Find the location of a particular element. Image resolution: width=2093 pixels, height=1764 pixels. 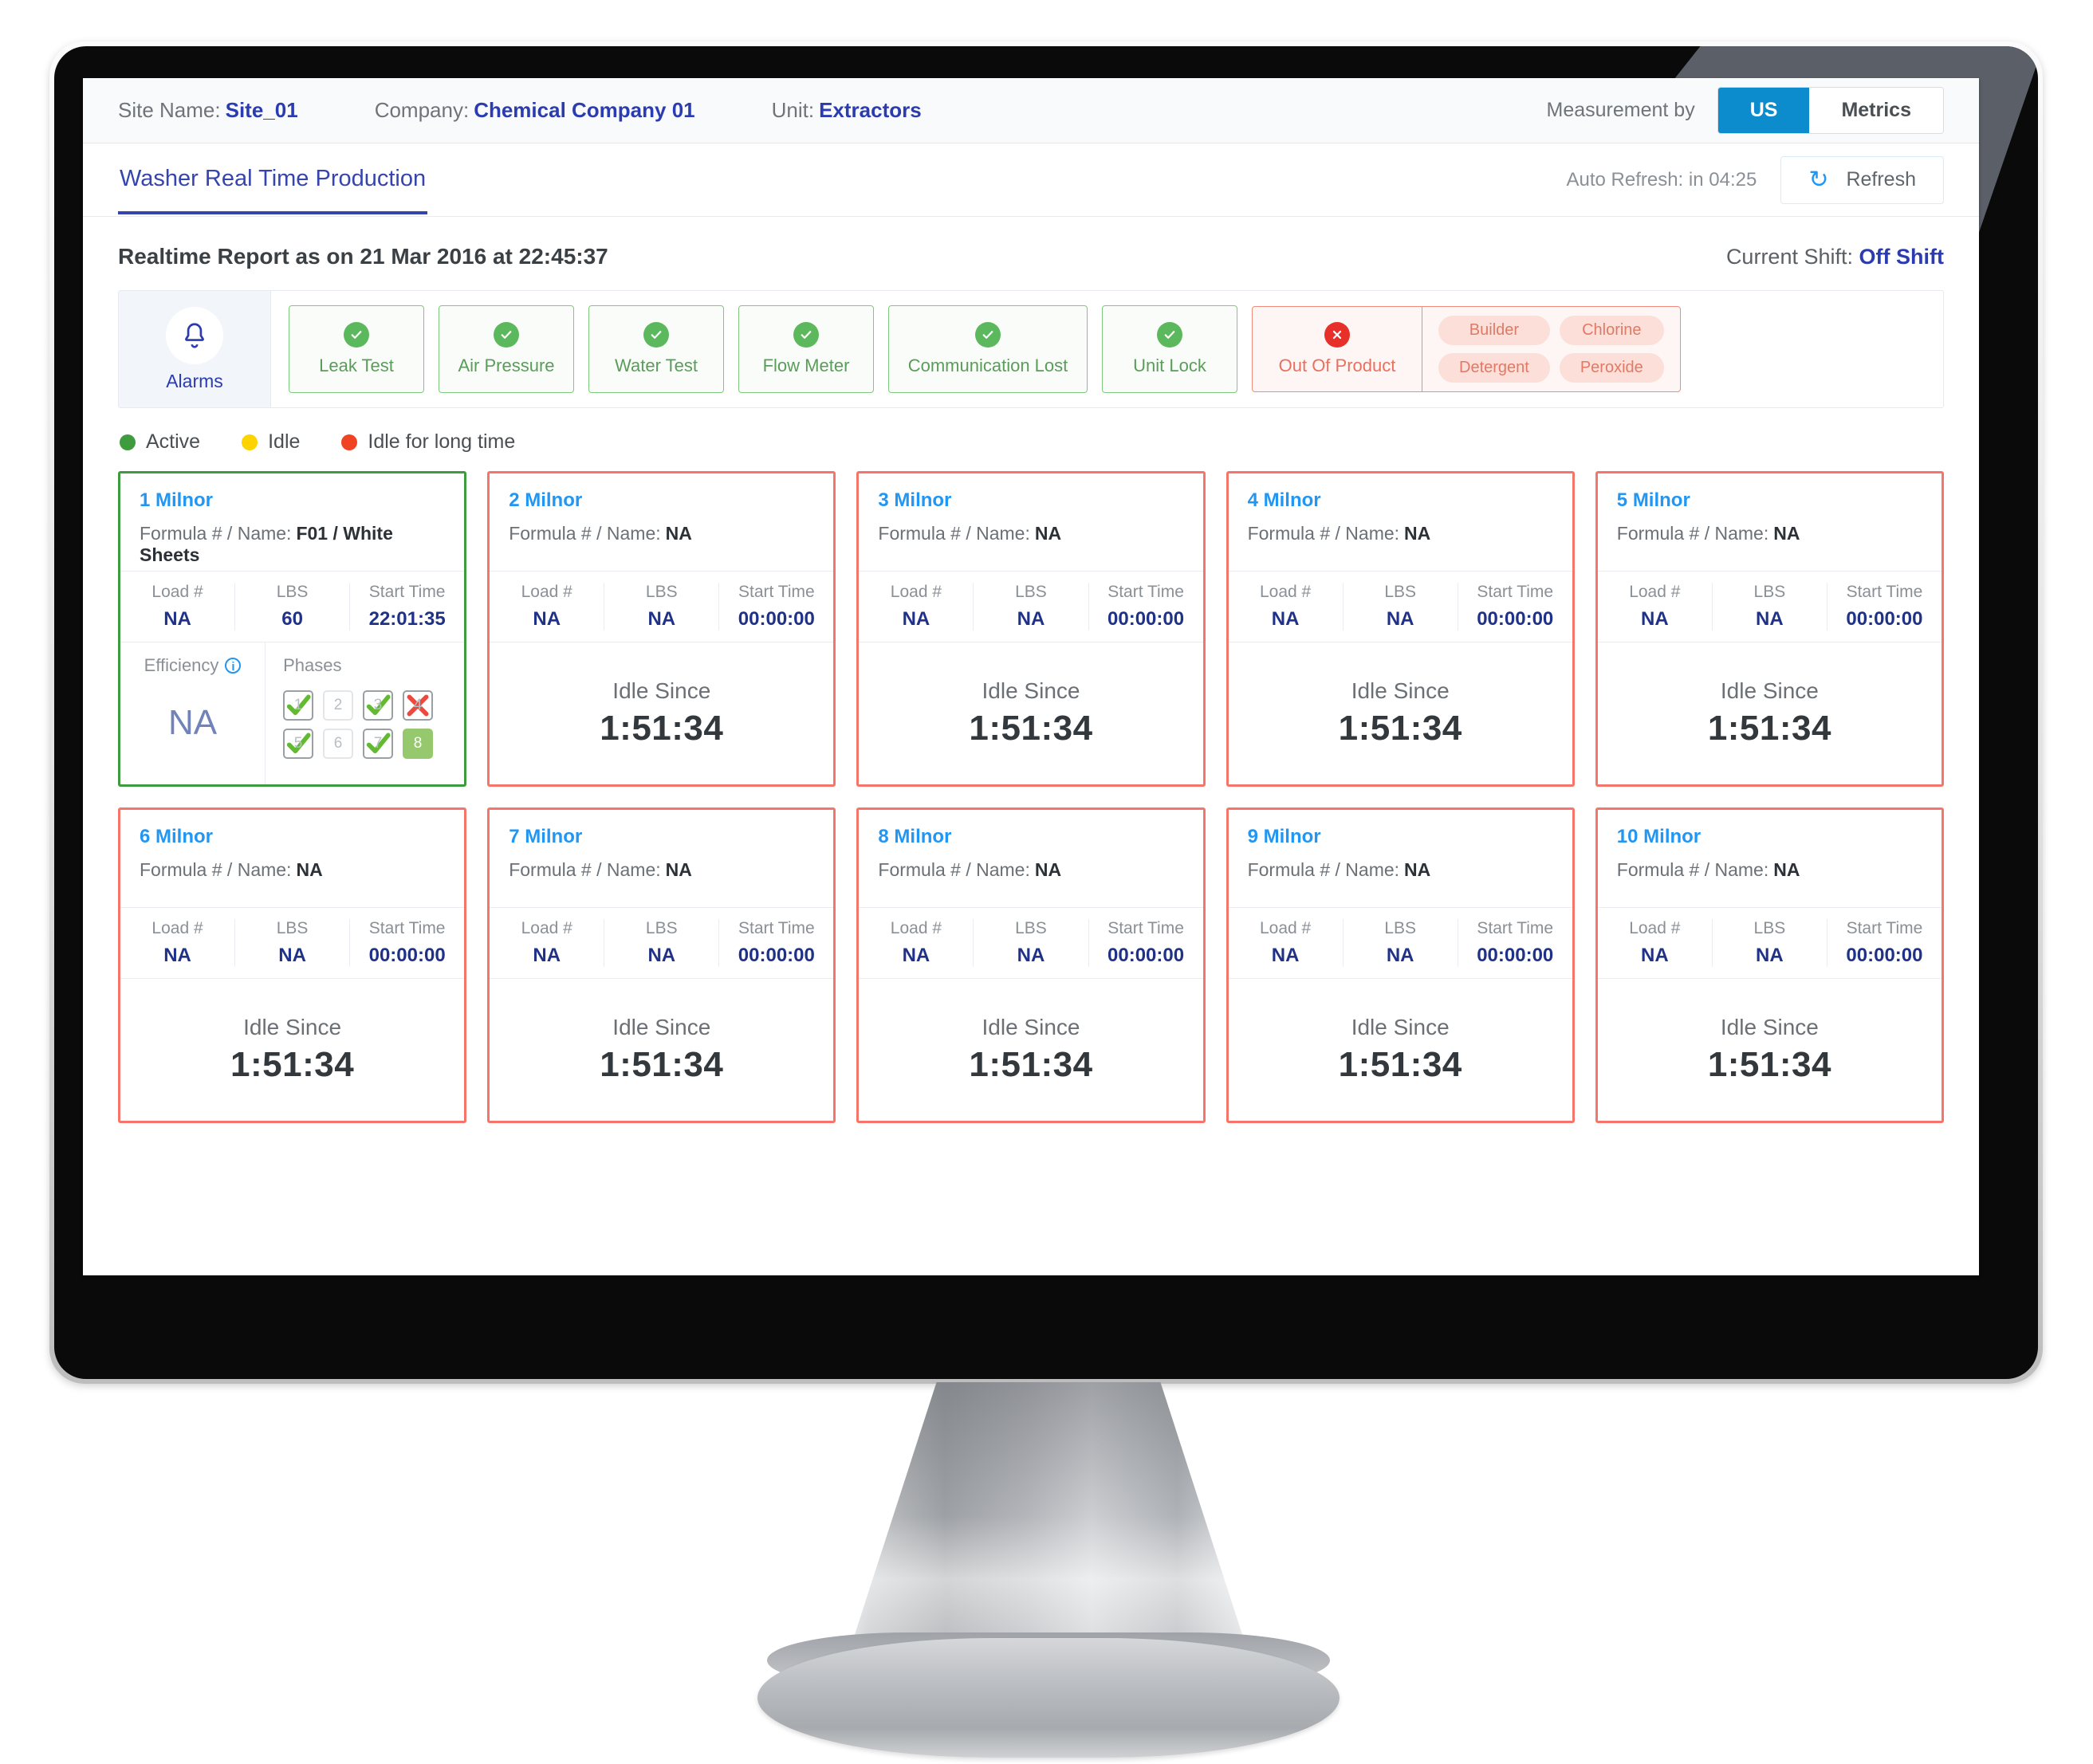

phase-box: 7 is located at coordinates (378, 744).